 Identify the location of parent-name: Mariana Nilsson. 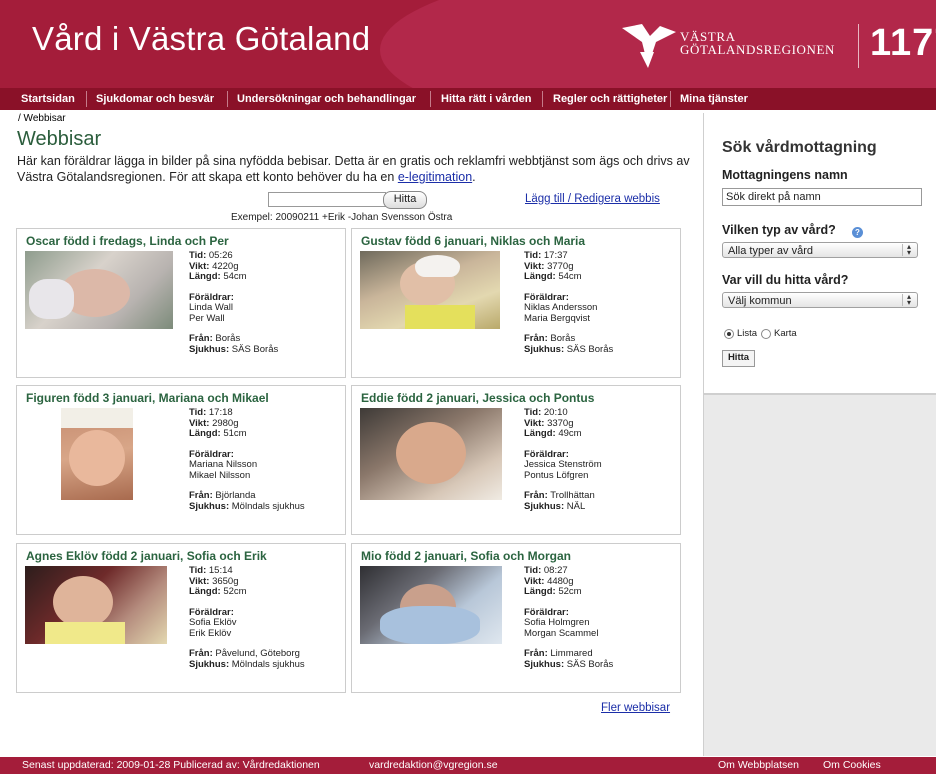
(223, 464).